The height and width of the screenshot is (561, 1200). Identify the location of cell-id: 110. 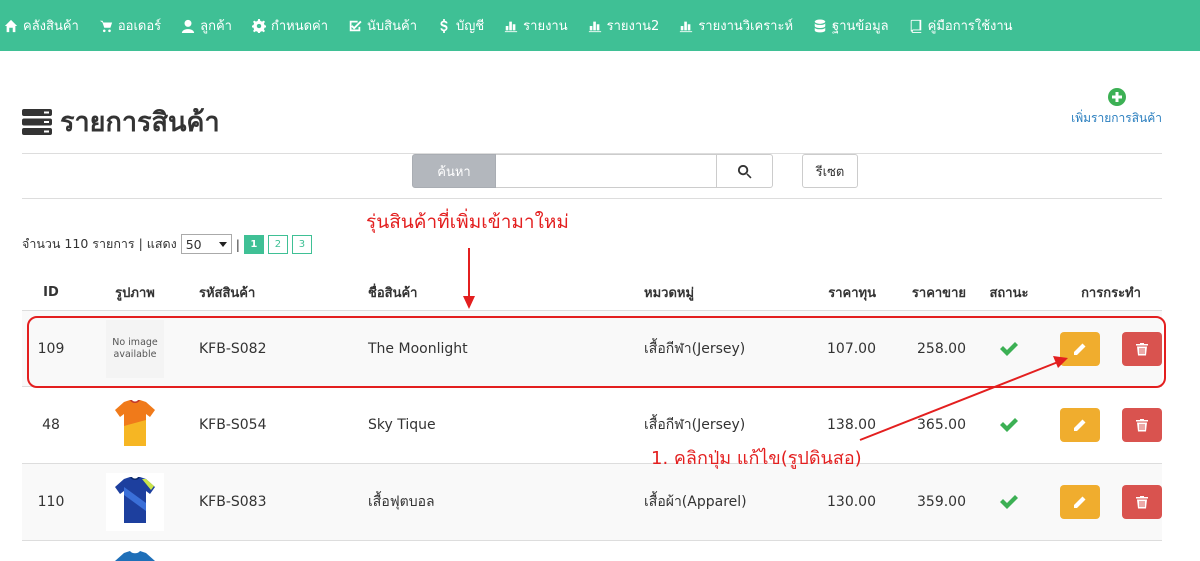
(51, 502).